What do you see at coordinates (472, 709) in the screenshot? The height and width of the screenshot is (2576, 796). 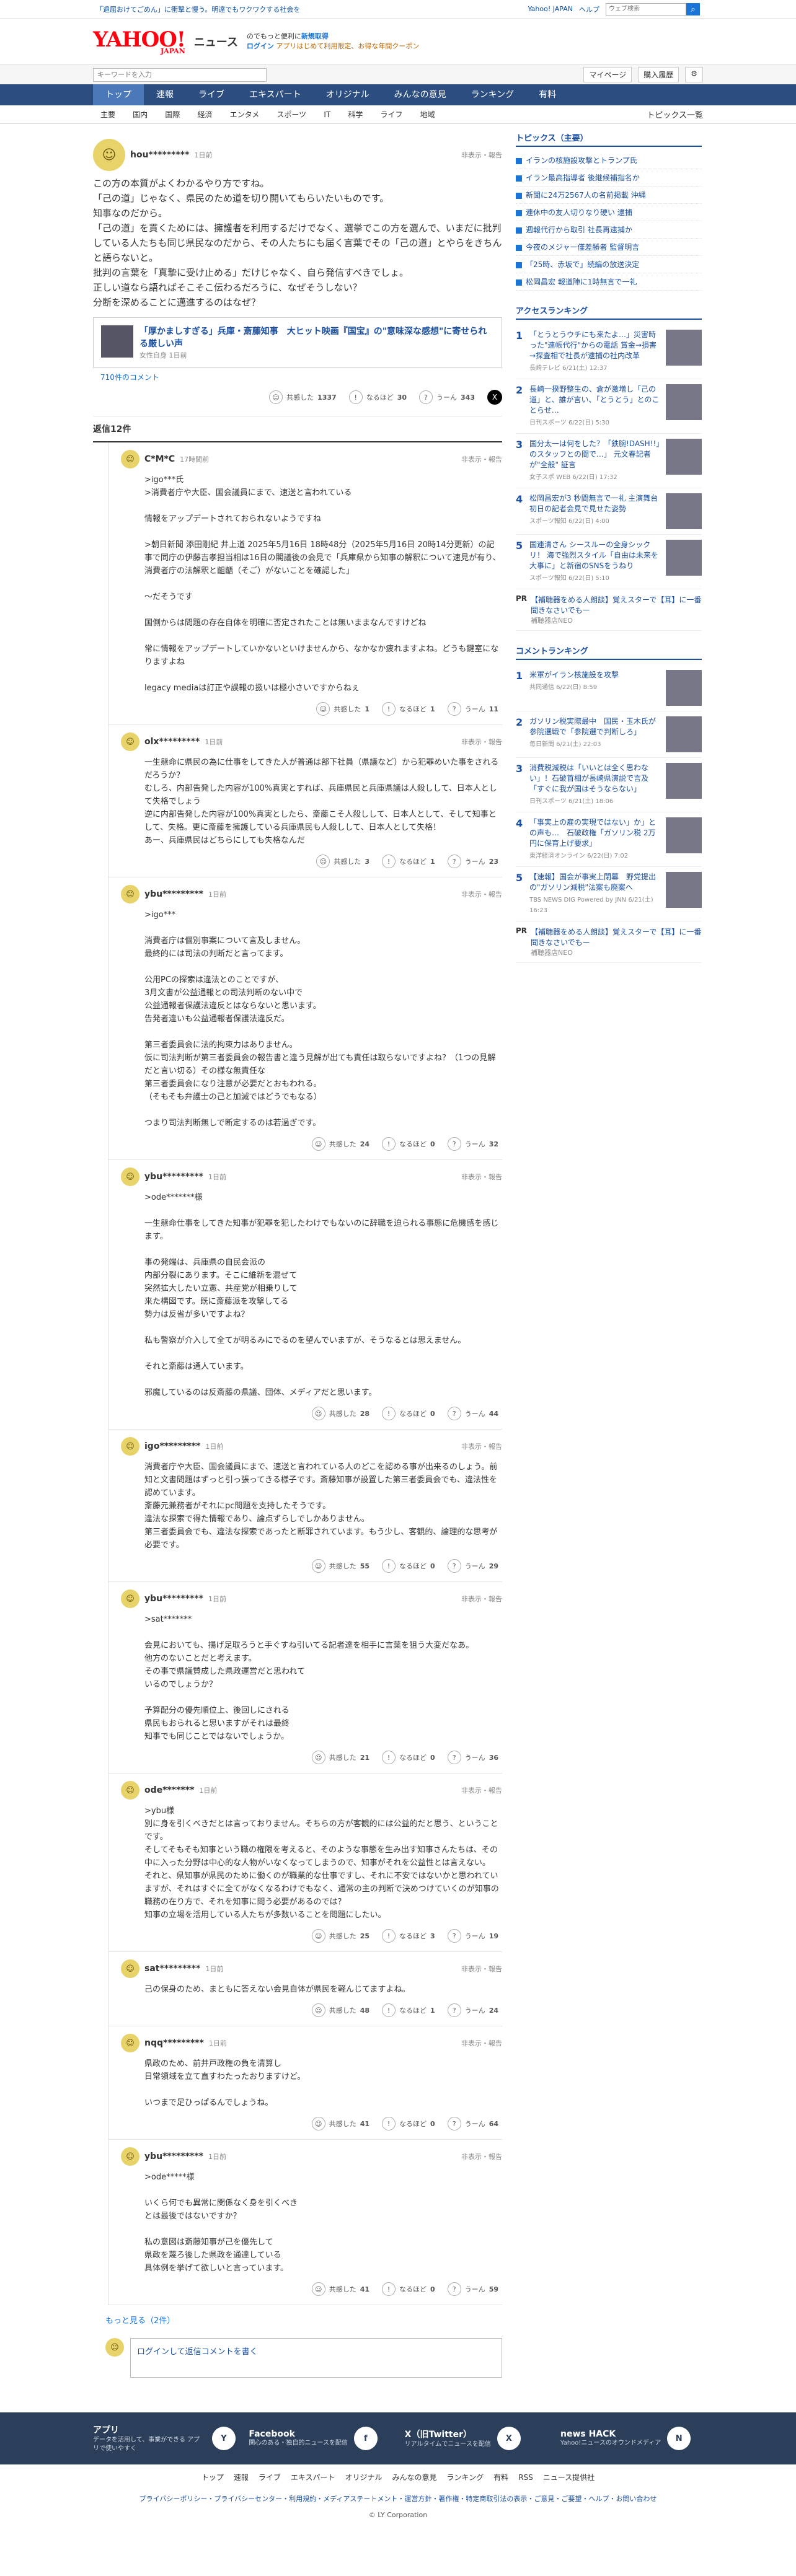 I see `want-button: ? うーん 11` at bounding box center [472, 709].